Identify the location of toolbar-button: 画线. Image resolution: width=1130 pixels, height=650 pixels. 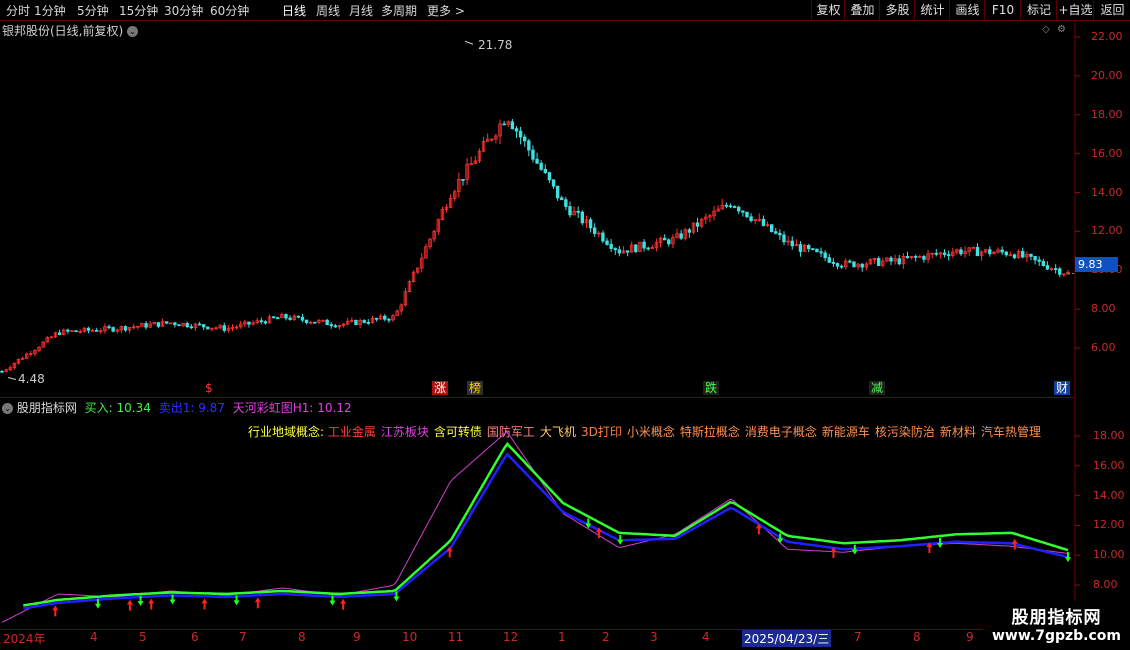
(967, 10).